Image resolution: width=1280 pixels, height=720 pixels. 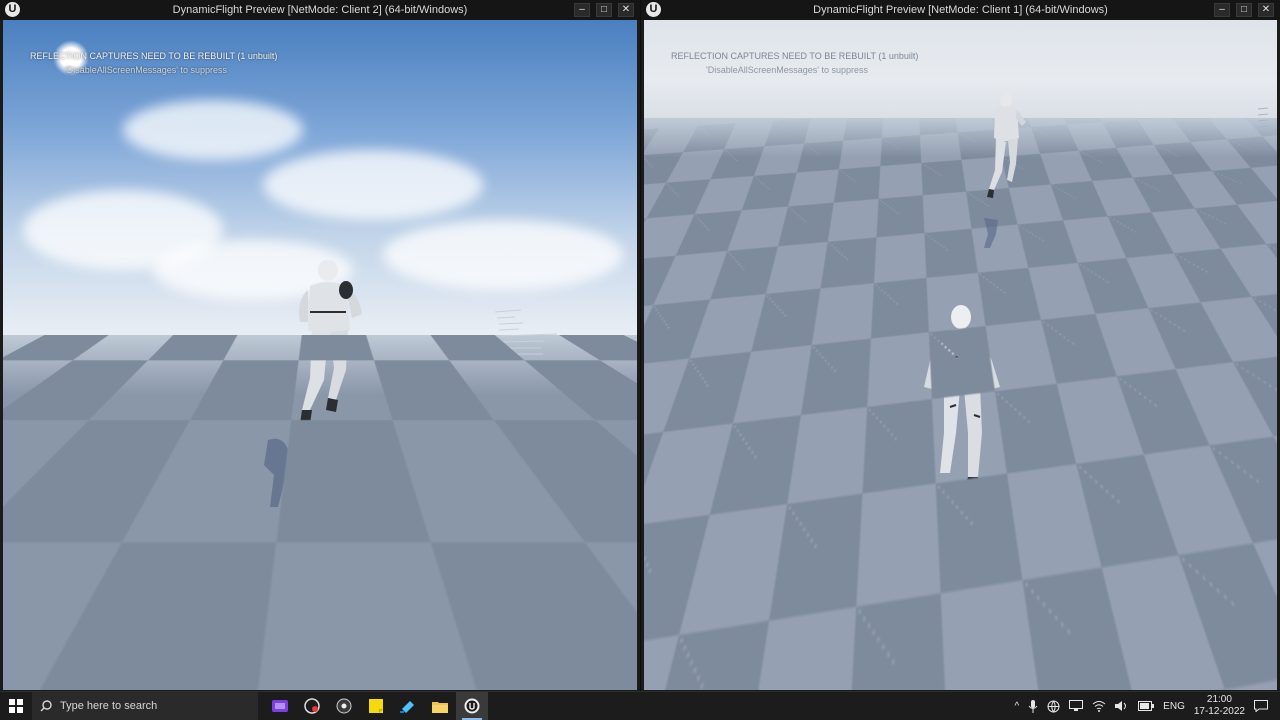 What do you see at coordinates (1122, 706) in the screenshot?
I see `volume-icon` at bounding box center [1122, 706].